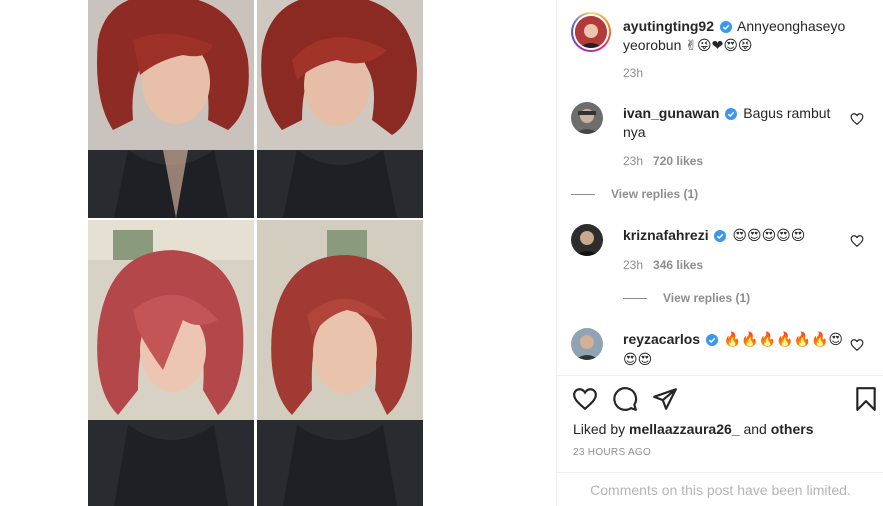  Describe the element at coordinates (585, 399) in the screenshot. I see `heart-icon` at that location.